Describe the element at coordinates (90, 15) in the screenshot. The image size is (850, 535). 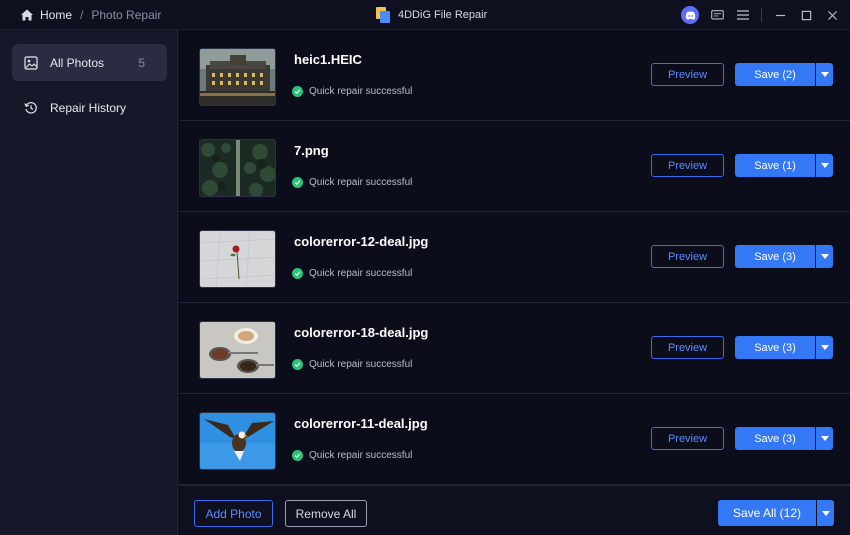
I see `breadcrumb: Home / Photo Repair` at that location.